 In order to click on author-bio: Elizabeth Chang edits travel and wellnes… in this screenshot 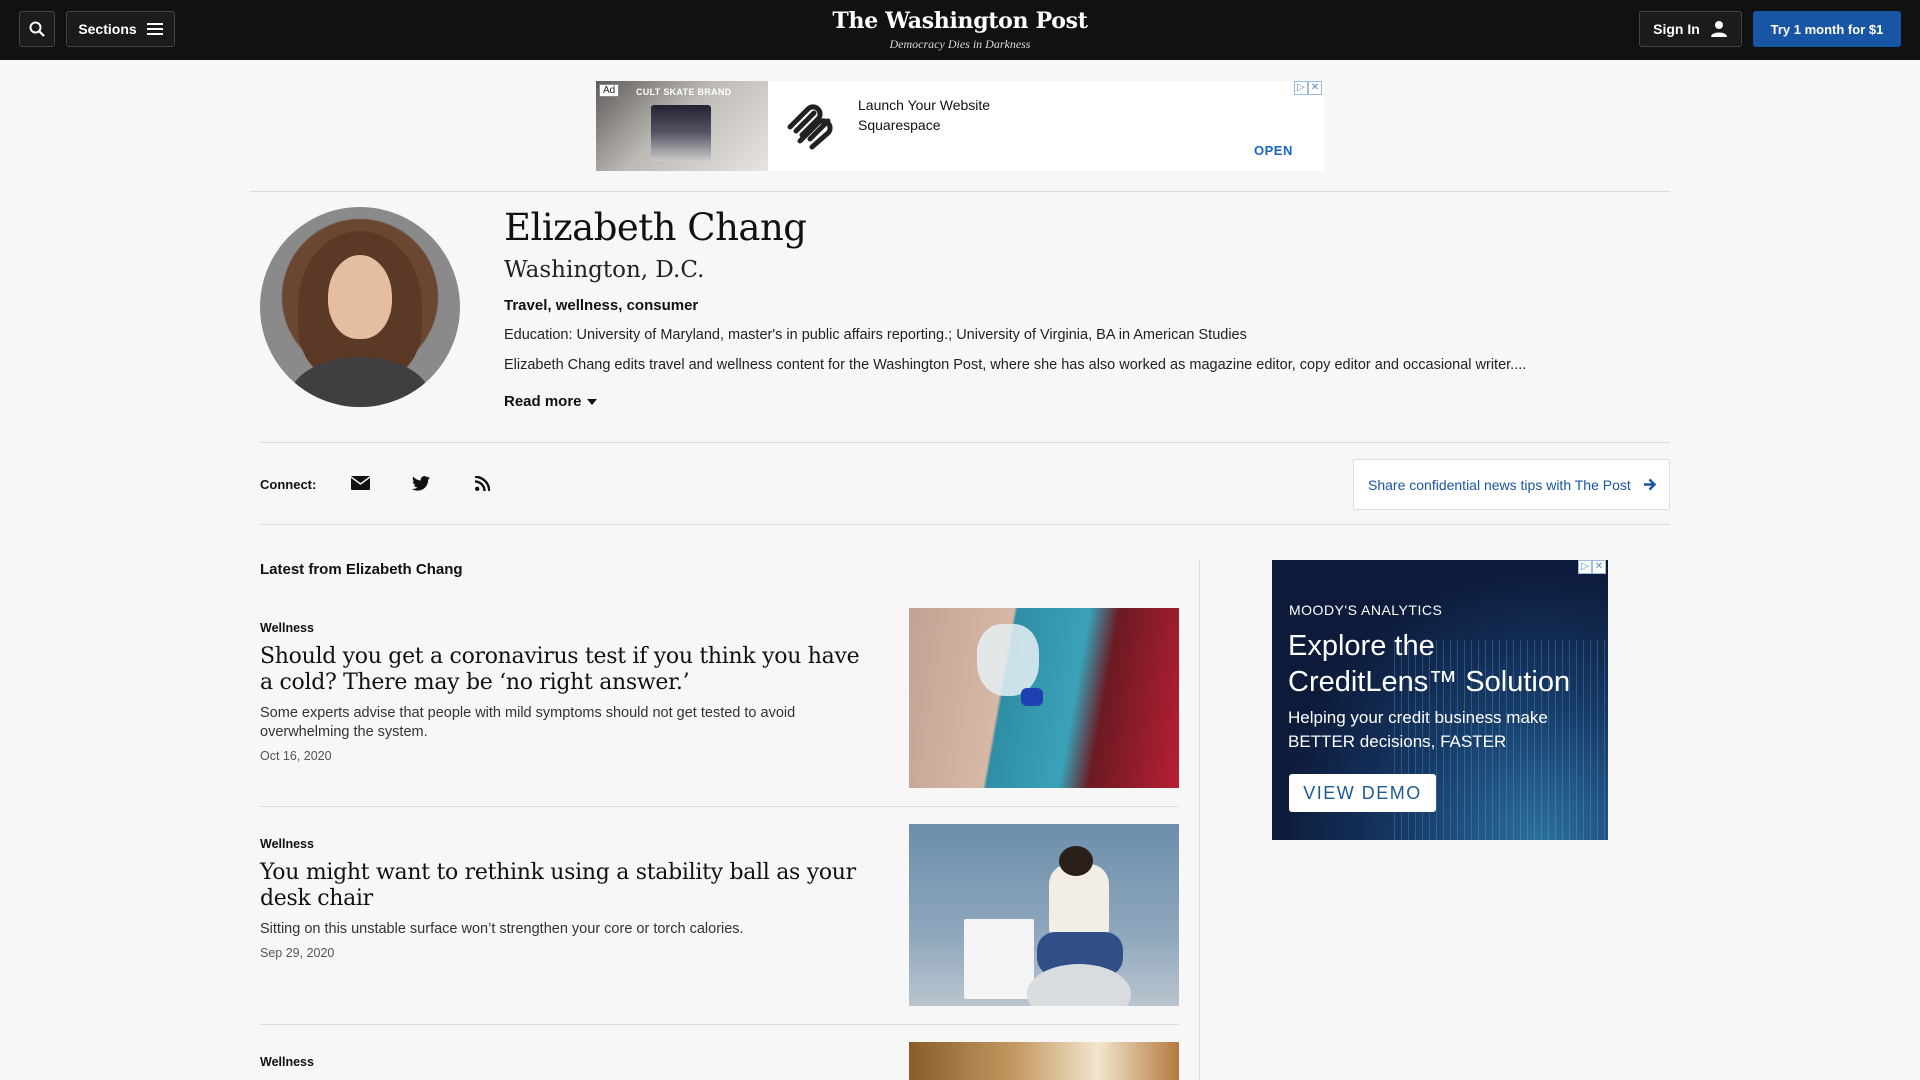, I will do `click(1015, 365)`.